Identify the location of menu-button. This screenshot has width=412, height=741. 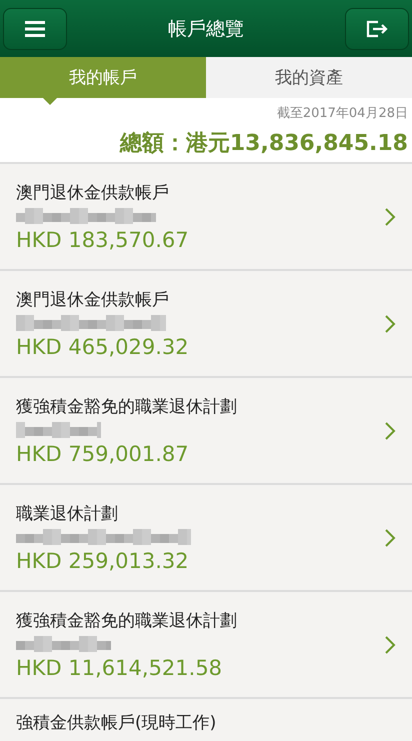
(35, 29).